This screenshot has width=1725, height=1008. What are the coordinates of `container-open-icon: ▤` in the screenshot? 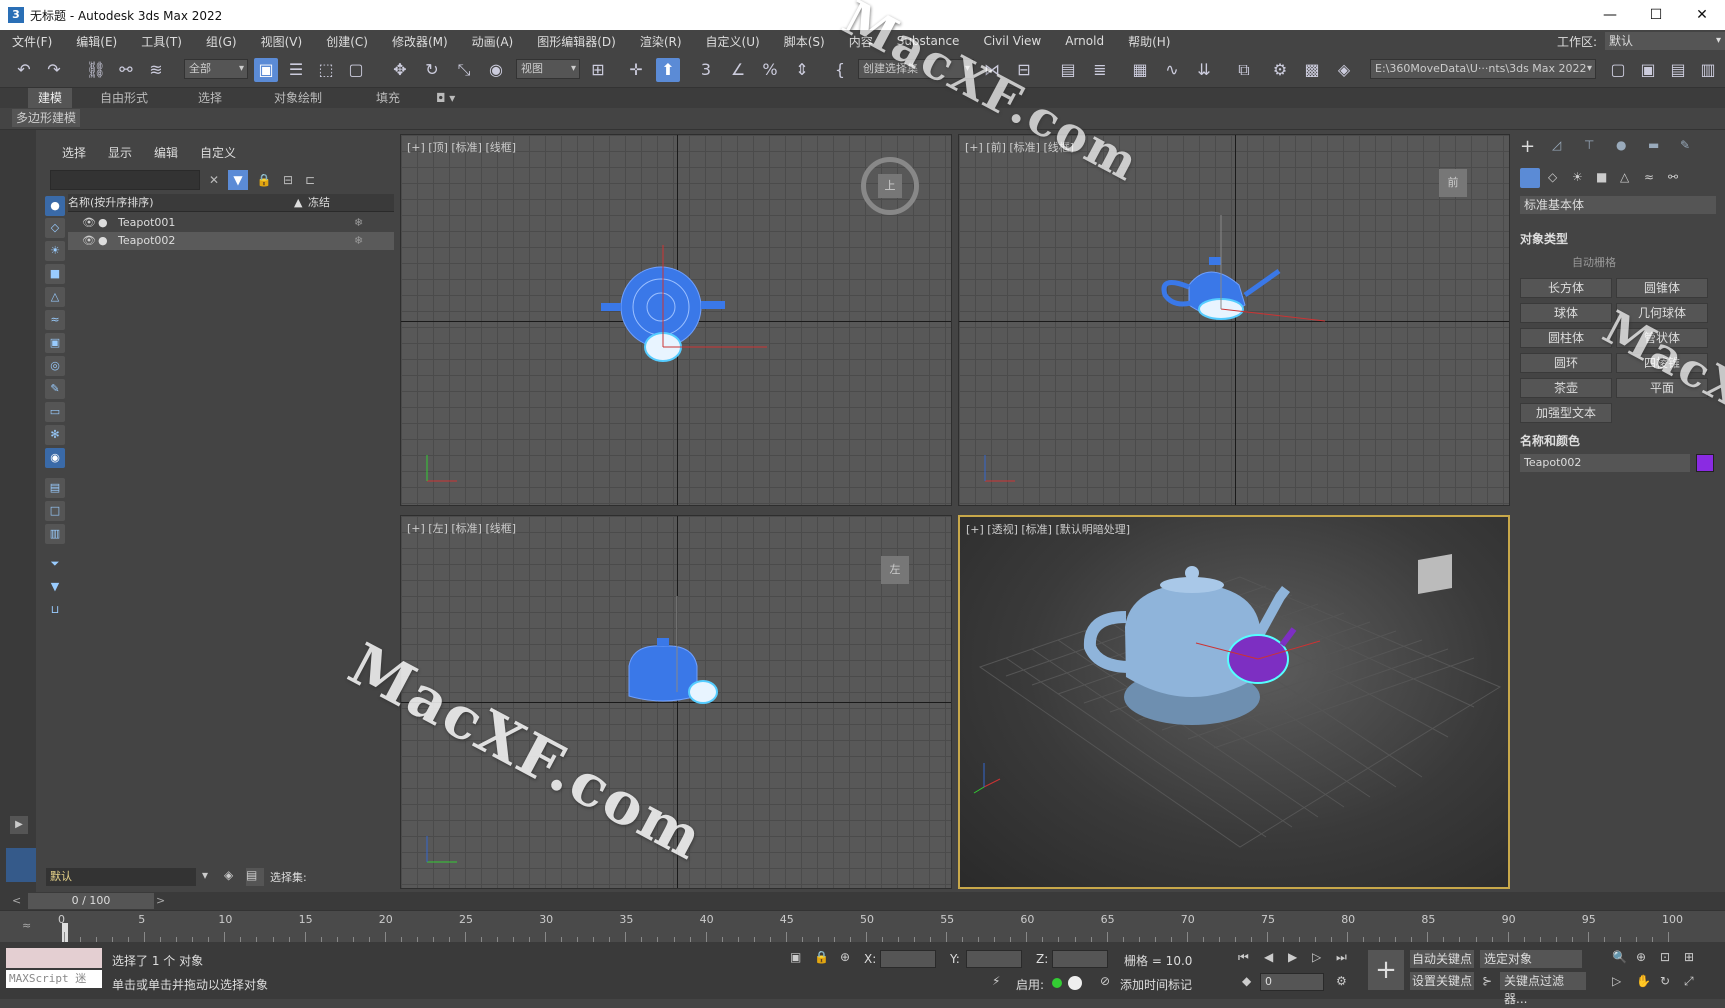 It's located at (1678, 70).